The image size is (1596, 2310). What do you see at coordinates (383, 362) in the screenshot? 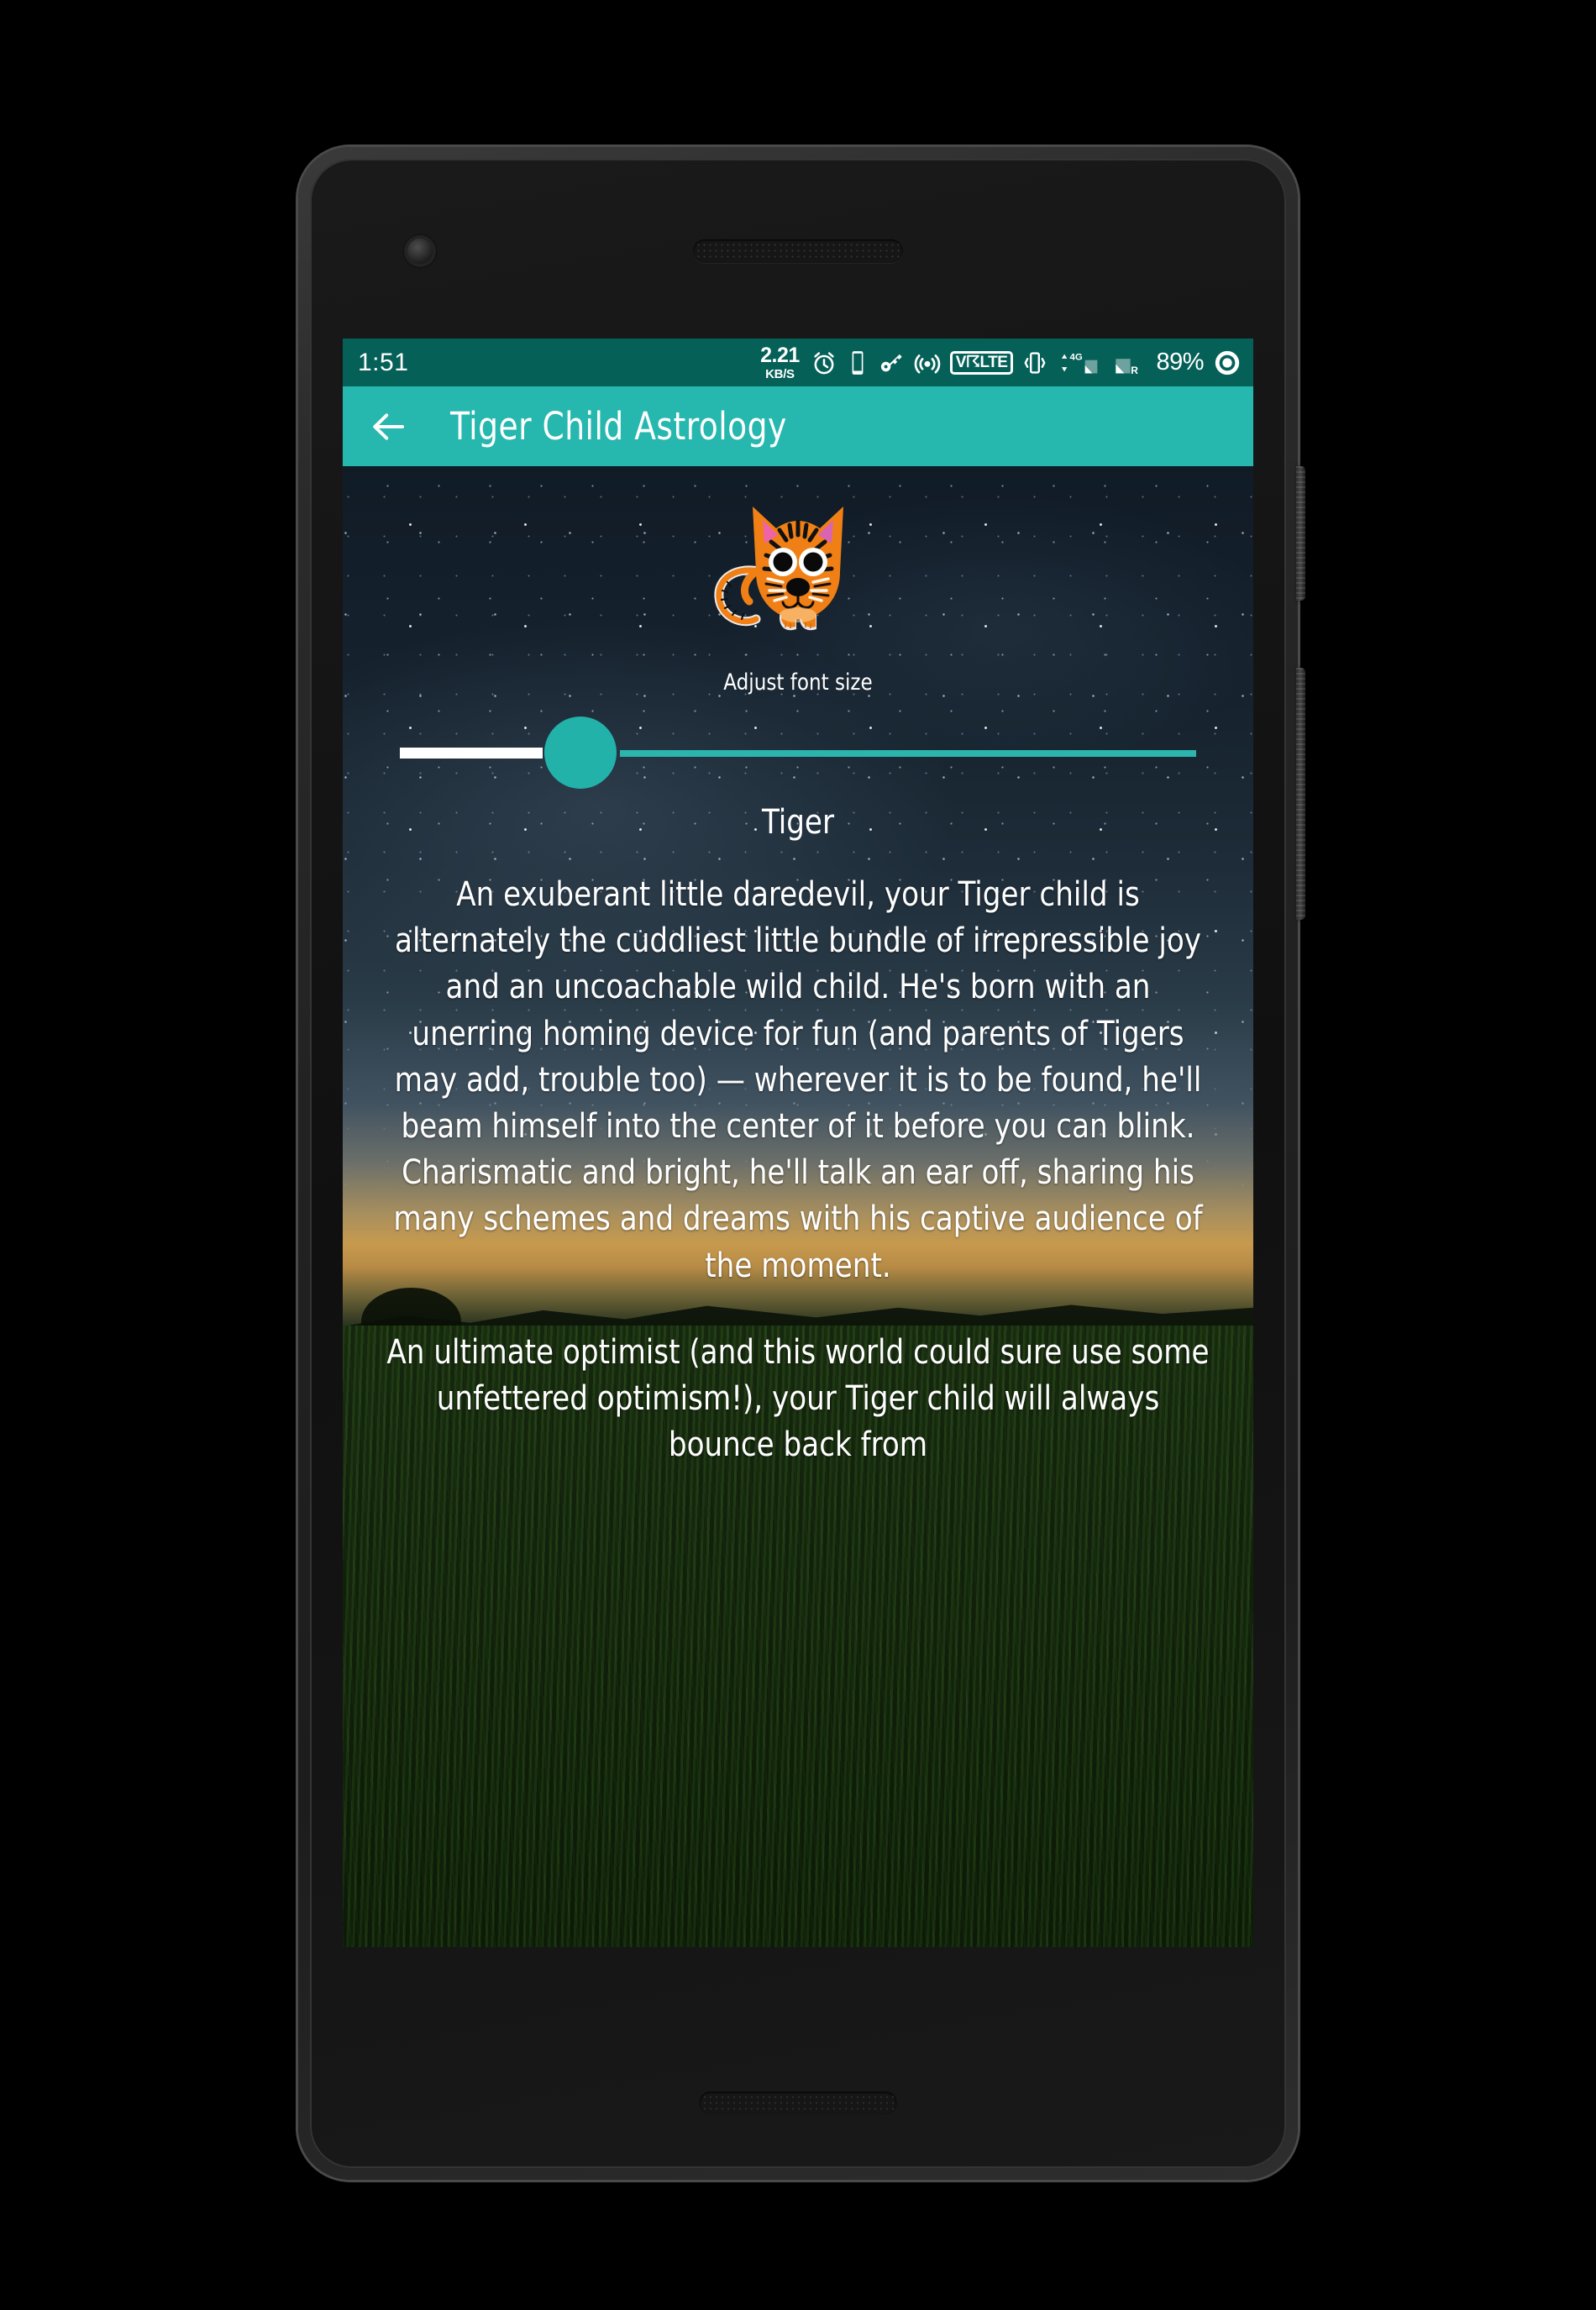
I see `status-bar-clock: 1:51` at bounding box center [383, 362].